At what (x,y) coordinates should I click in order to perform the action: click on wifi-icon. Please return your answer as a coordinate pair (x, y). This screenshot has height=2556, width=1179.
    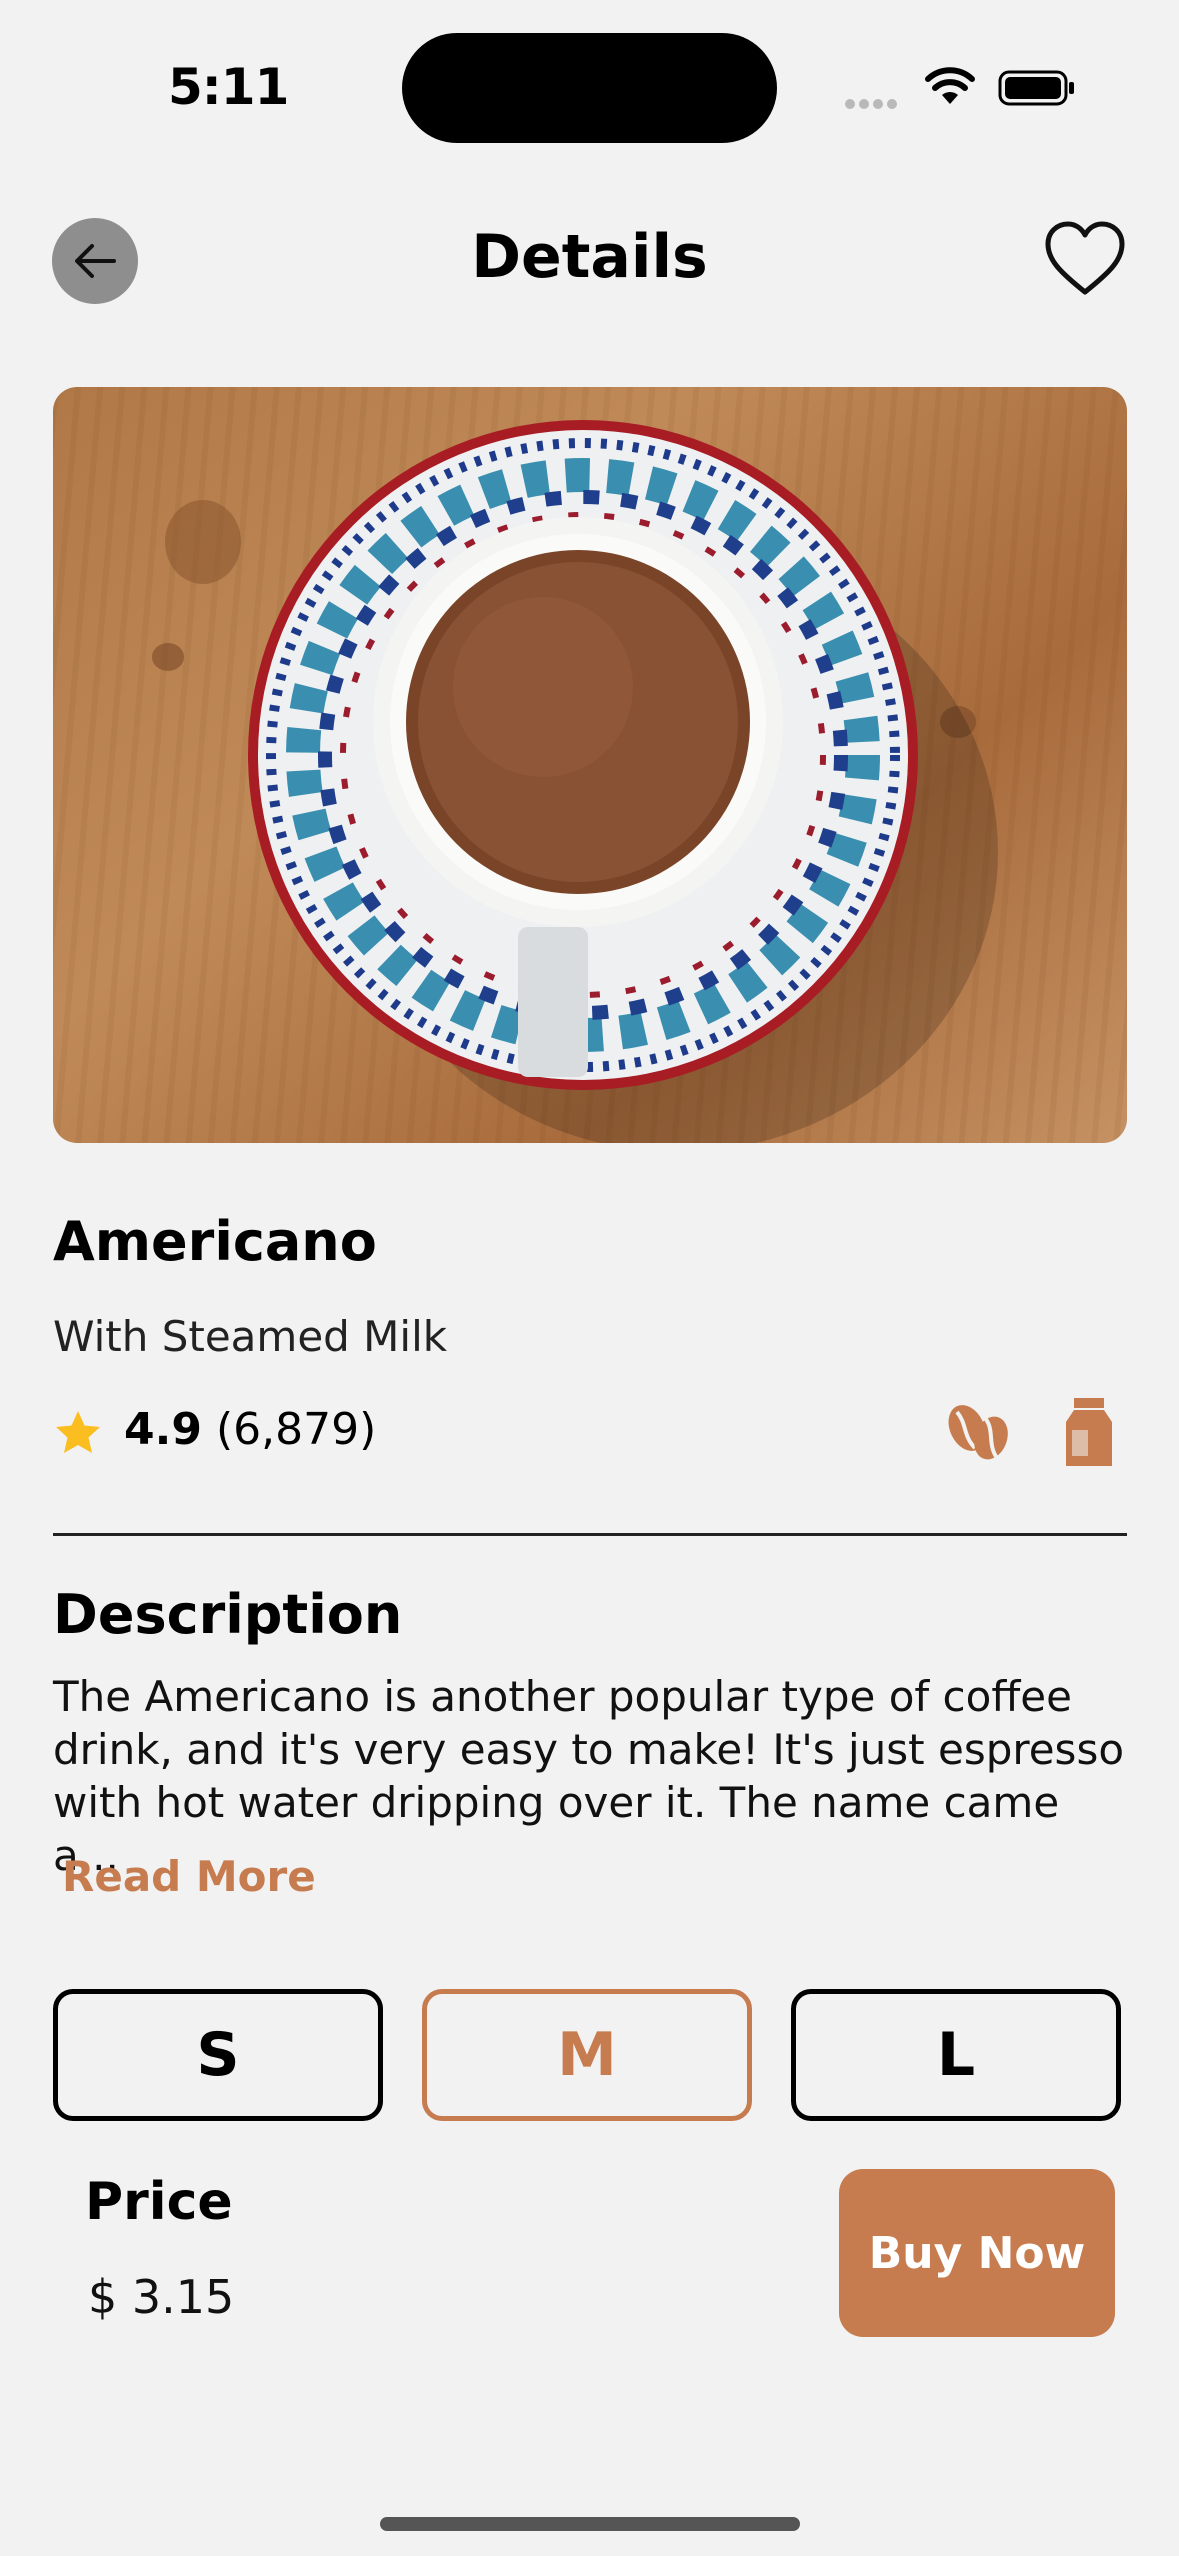
    Looking at the image, I should click on (950, 85).